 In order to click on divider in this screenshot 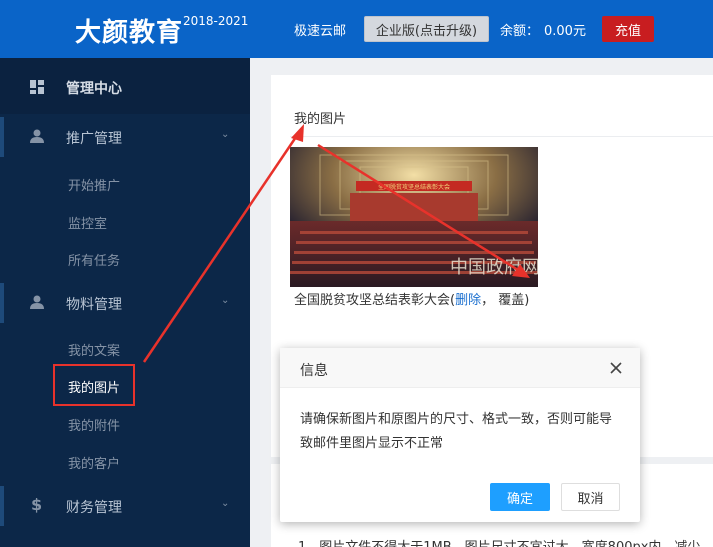, I will do `click(501, 136)`.